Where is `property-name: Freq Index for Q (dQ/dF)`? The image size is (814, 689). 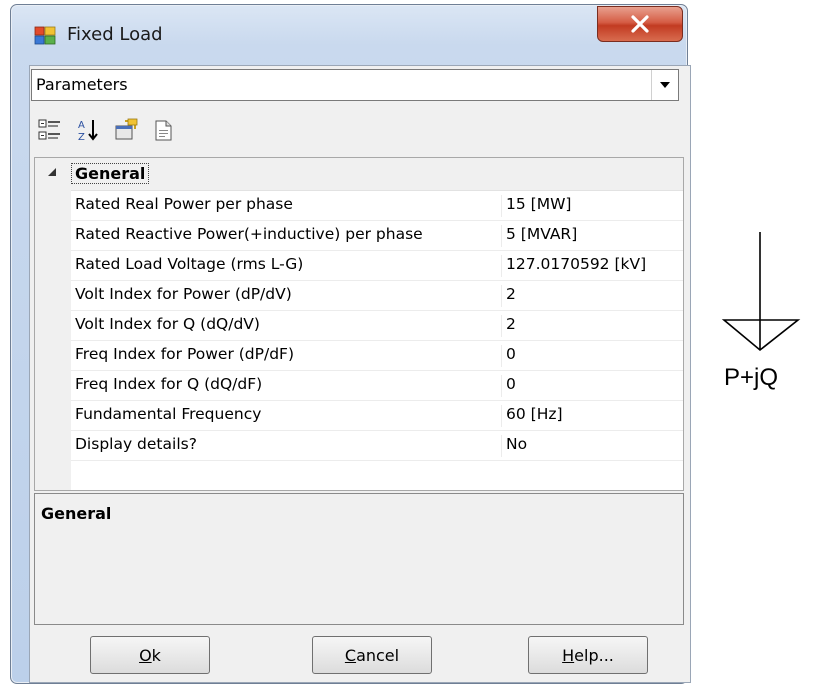
property-name: Freq Index for Q (dQ/dF) is located at coordinates (169, 384).